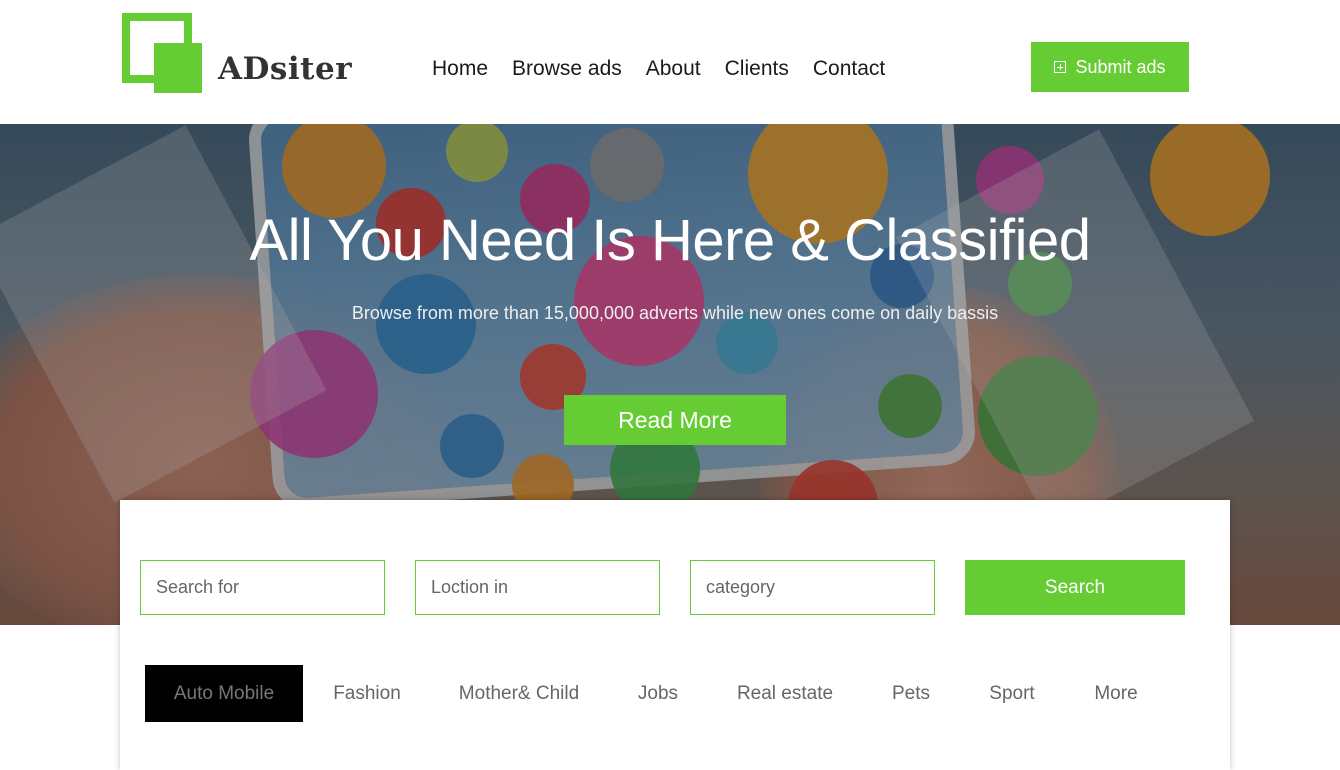 The image size is (1340, 770). I want to click on site-logo: ADsiter, so click(242, 54).